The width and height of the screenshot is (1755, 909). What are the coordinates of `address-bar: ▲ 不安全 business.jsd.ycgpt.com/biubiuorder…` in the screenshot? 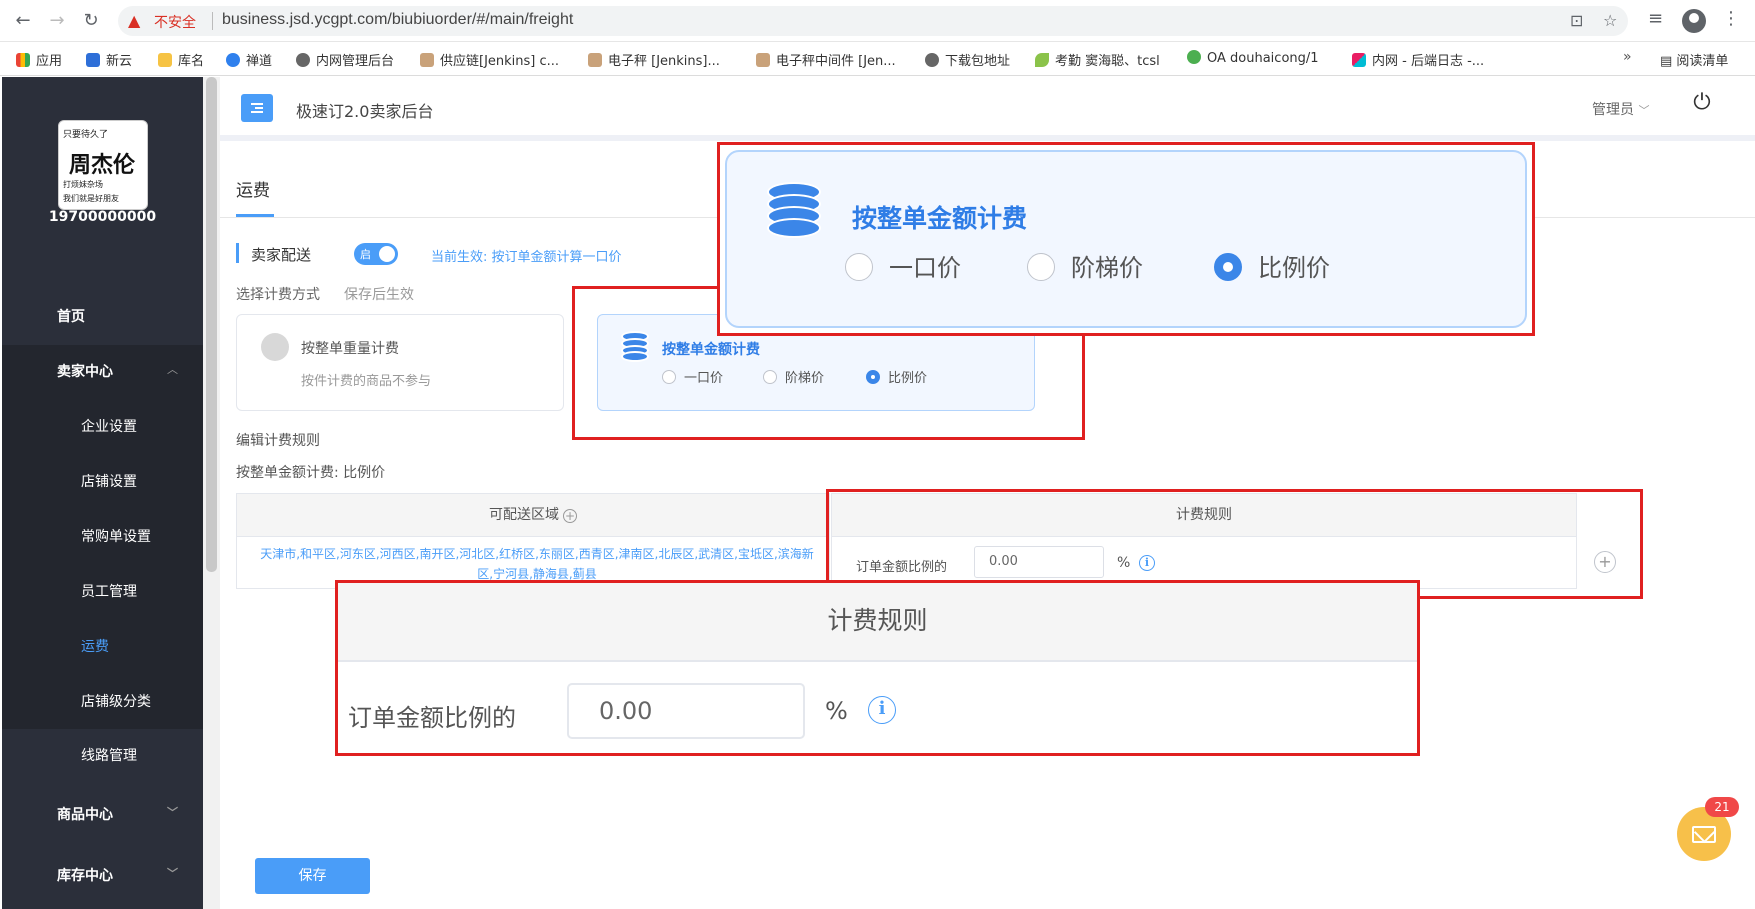 It's located at (873, 21).